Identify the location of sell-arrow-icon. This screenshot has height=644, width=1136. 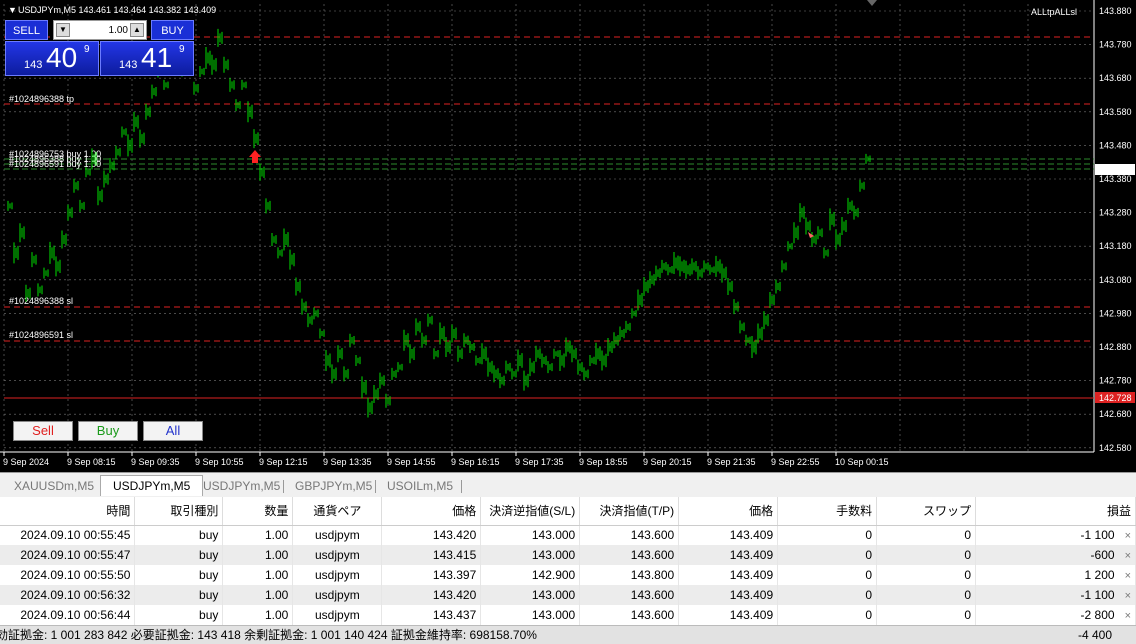
(255, 156).